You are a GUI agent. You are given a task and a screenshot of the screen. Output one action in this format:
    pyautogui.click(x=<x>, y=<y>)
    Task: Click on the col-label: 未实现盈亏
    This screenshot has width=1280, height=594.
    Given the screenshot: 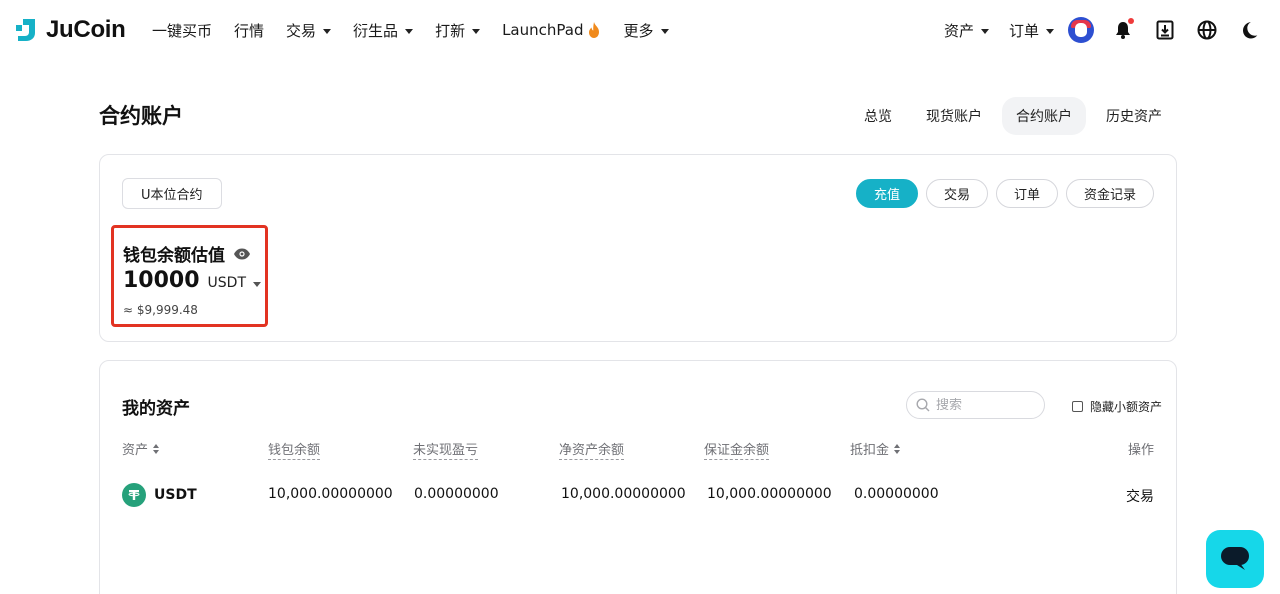 What is the action you would take?
    pyautogui.click(x=446, y=449)
    